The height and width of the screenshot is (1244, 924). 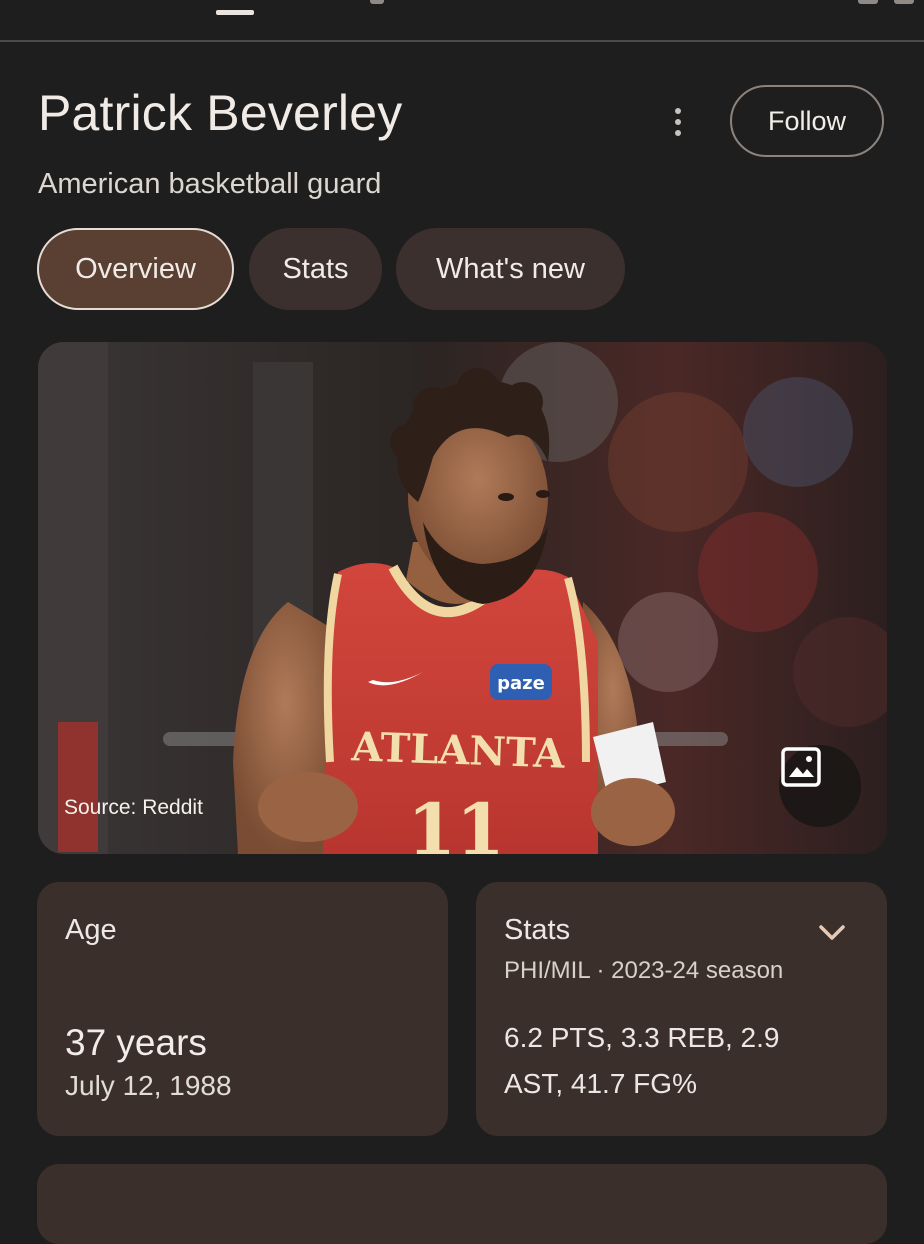 I want to click on age-heading: Age, so click(x=91, y=930).